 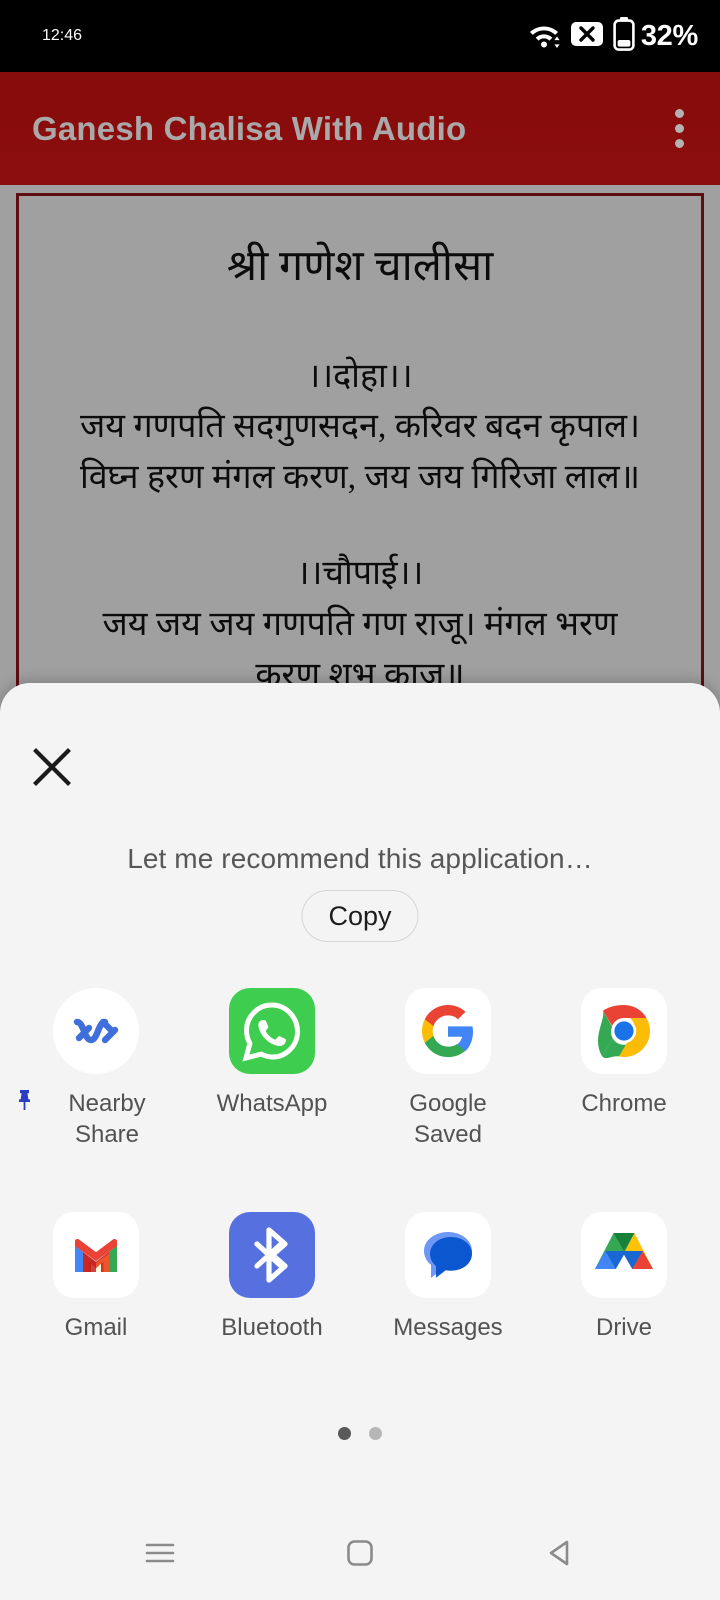 I want to click on more-vertical-icon, so click(x=679, y=128).